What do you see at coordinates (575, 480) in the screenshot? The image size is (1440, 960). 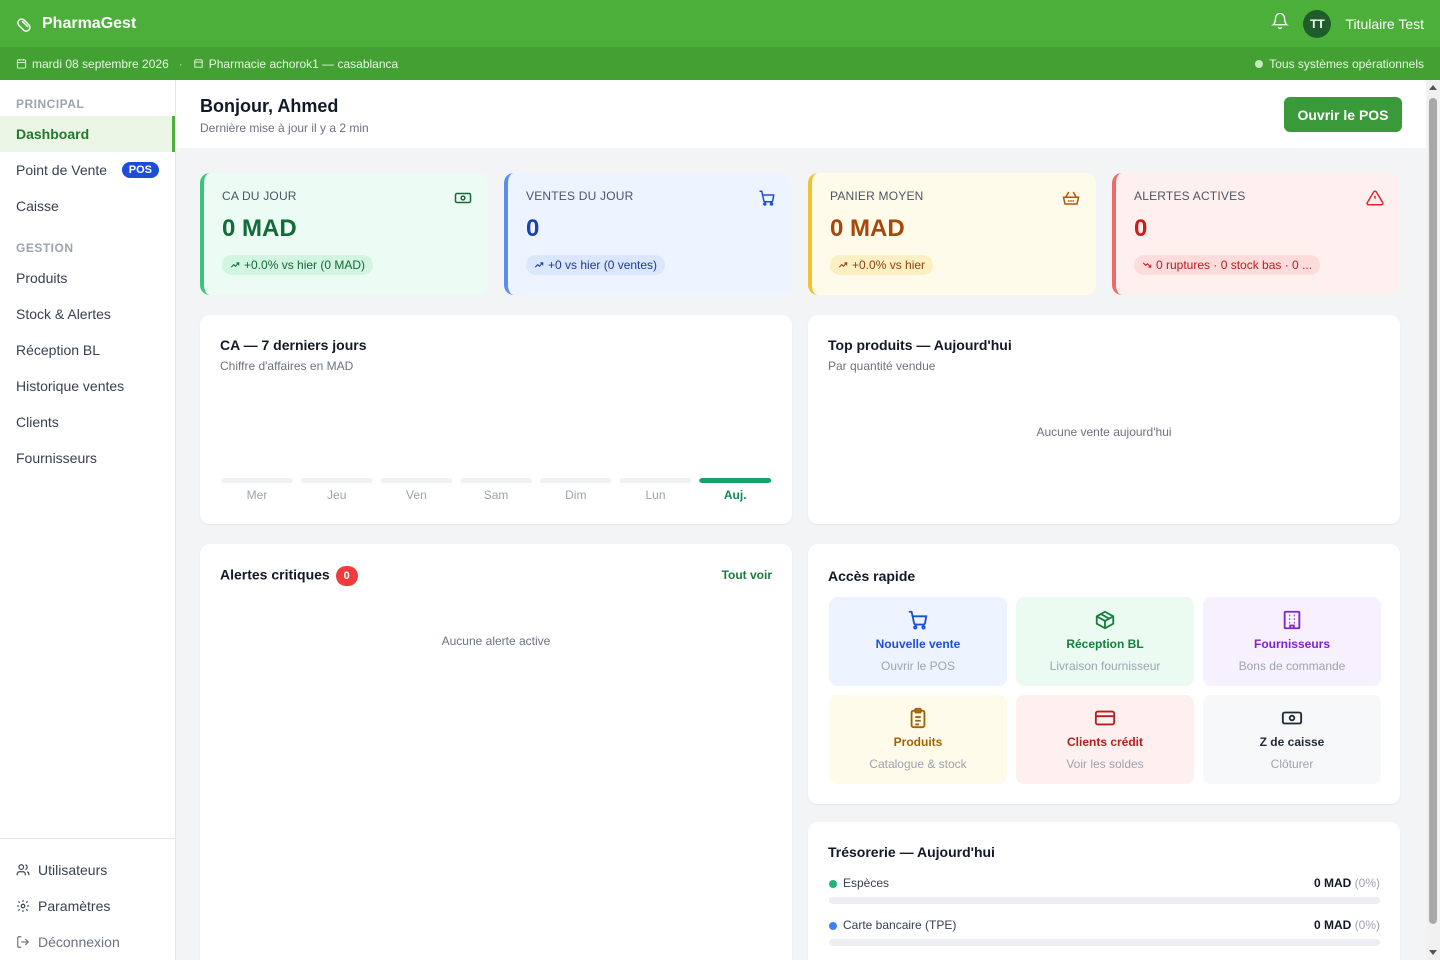 I see `bar-dim` at bounding box center [575, 480].